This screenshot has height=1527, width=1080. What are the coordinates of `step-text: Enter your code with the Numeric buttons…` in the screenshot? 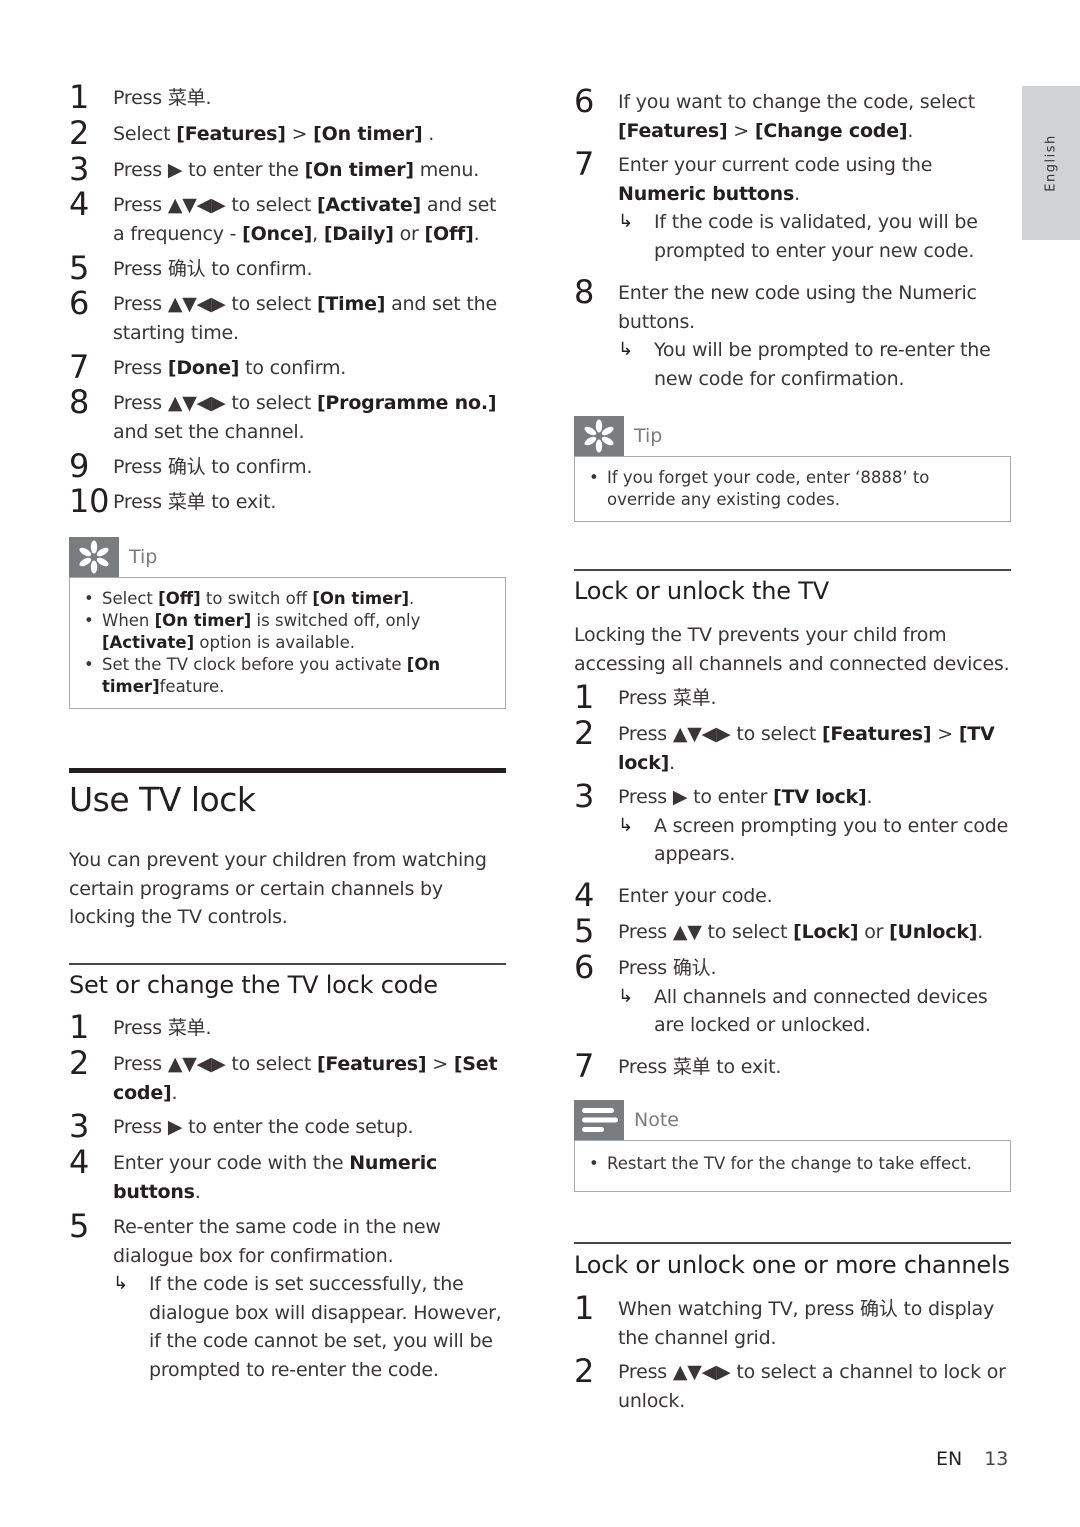 It's located at (275, 1177).